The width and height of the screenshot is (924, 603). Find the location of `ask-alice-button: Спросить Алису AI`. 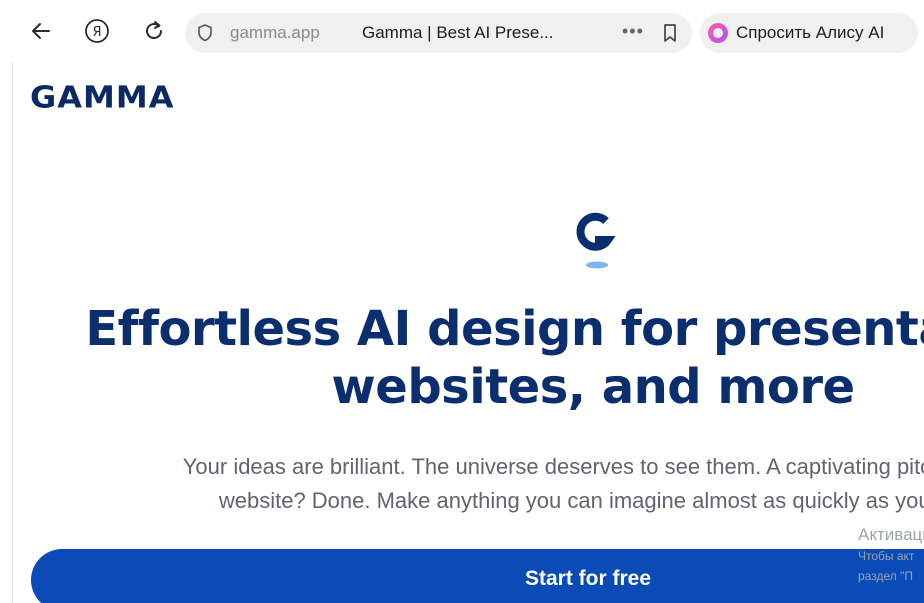

ask-alice-button: Спросить Алису AI is located at coordinates (809, 33).